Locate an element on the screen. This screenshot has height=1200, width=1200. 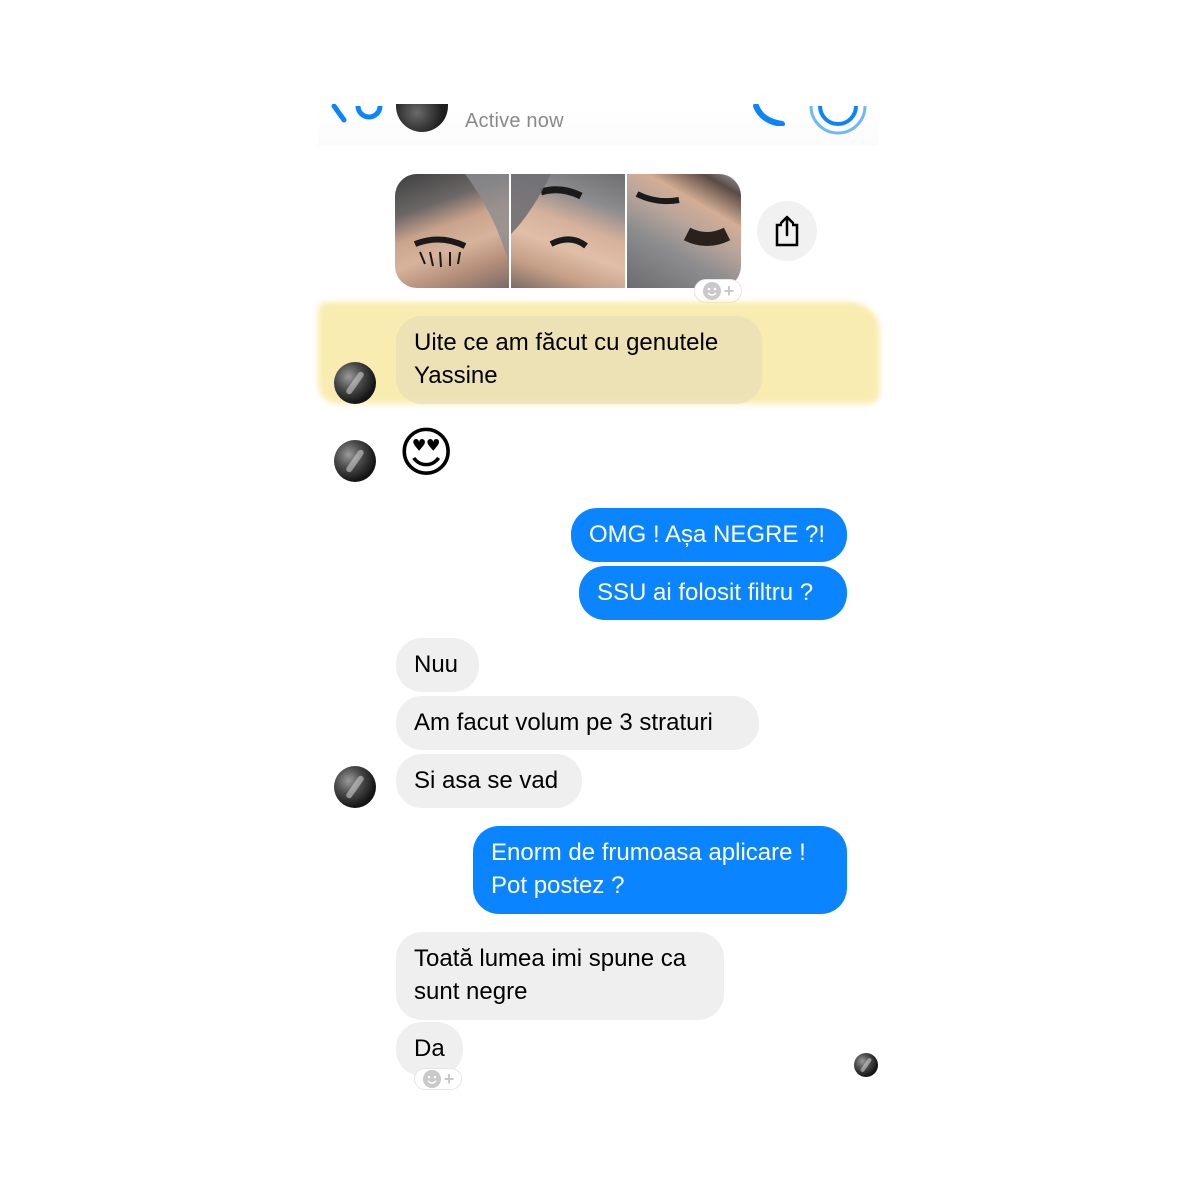
outgoing-message: OMG ! Așa NEGRE ?! is located at coordinates (709, 535).